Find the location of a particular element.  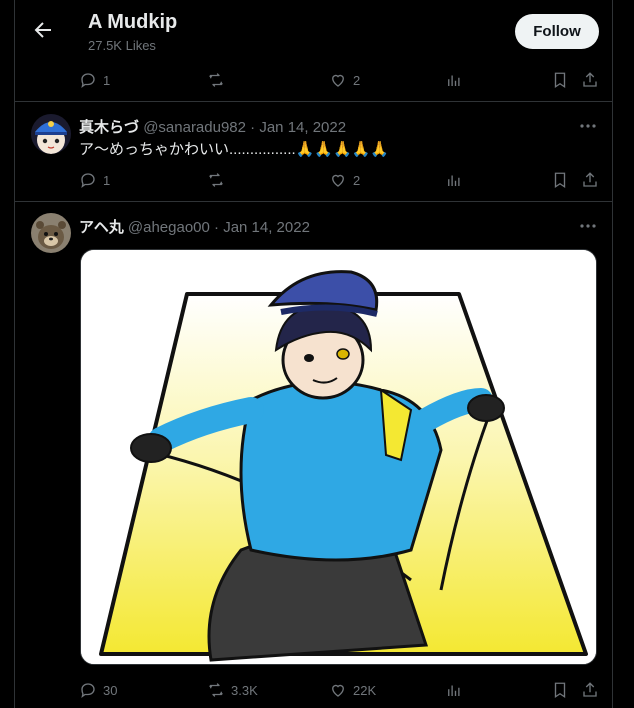

back-arrow-icon is located at coordinates (43, 30).